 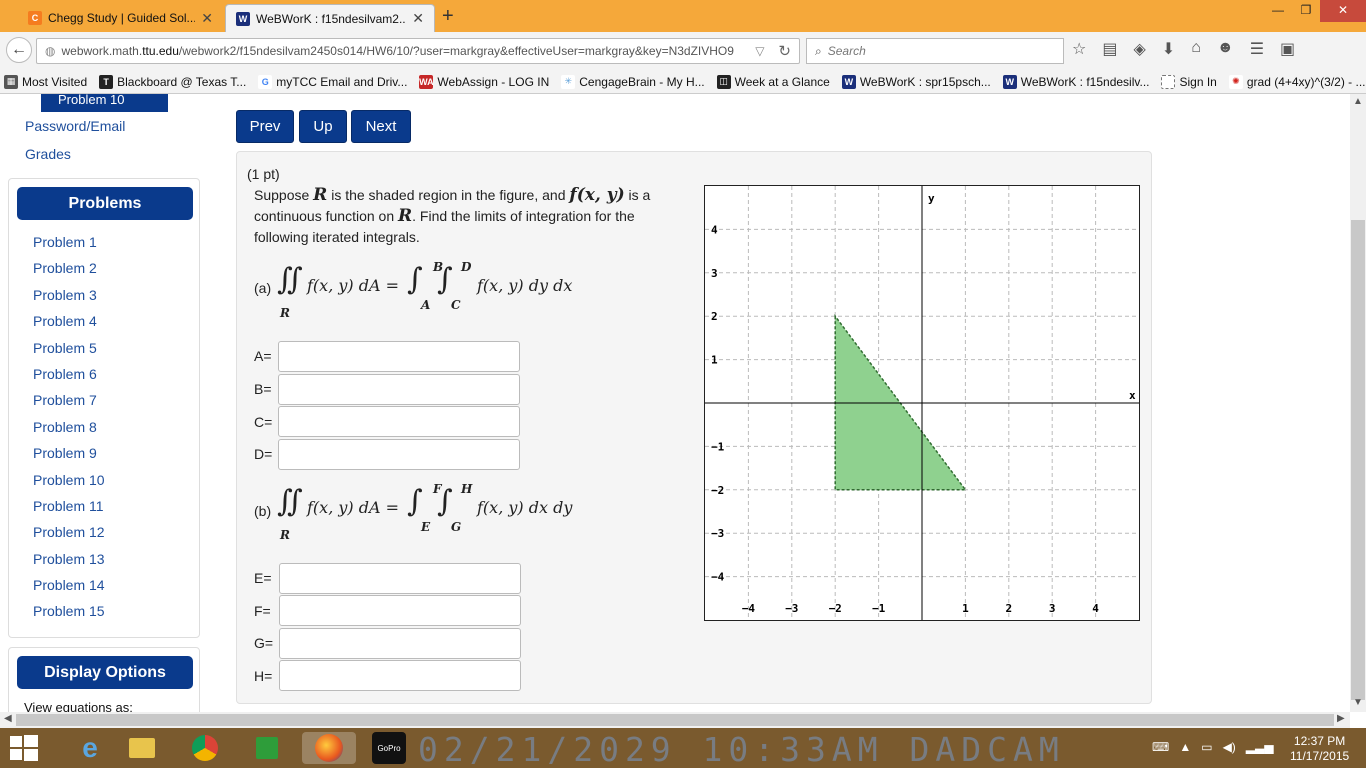 What do you see at coordinates (1306, 11) in the screenshot?
I see `restore-icon: ❐` at bounding box center [1306, 11].